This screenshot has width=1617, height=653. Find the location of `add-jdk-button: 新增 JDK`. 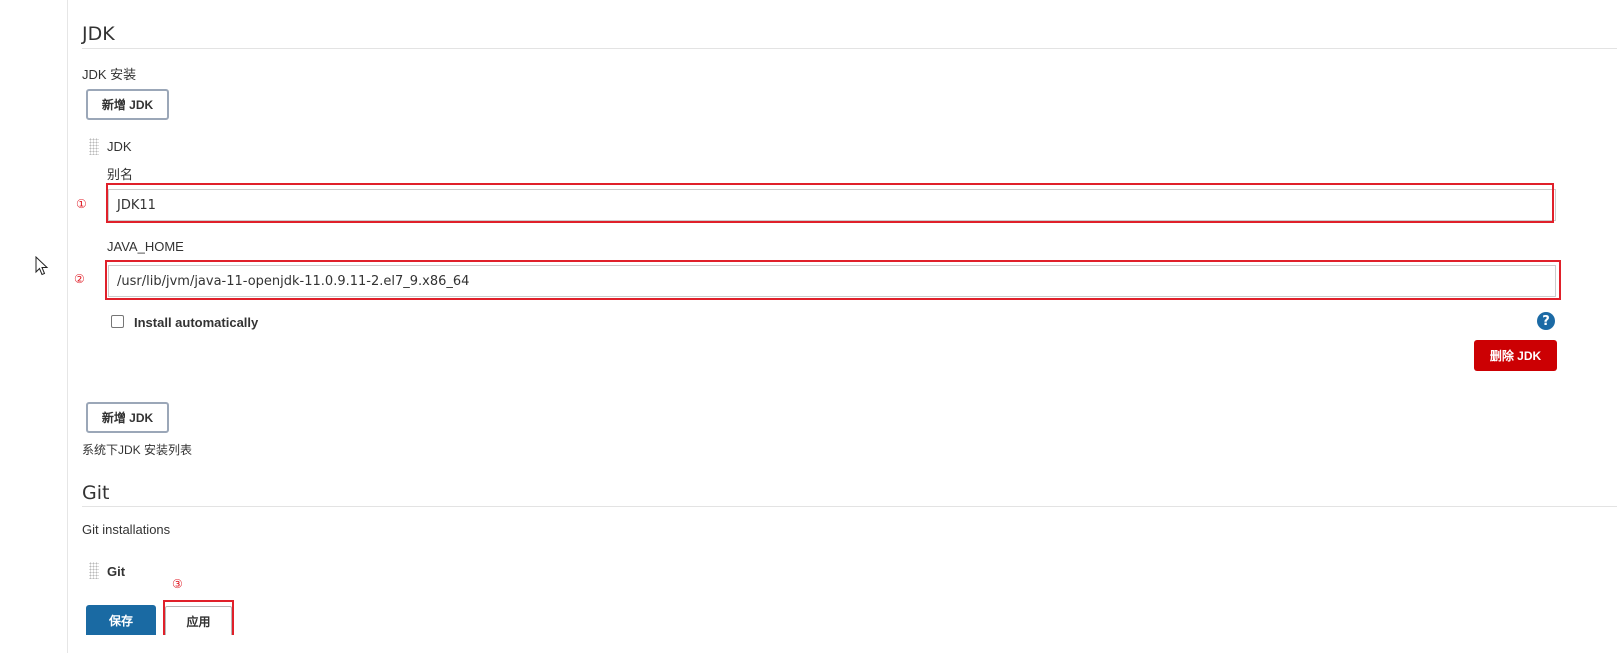

add-jdk-button: 新增 JDK is located at coordinates (127, 104).